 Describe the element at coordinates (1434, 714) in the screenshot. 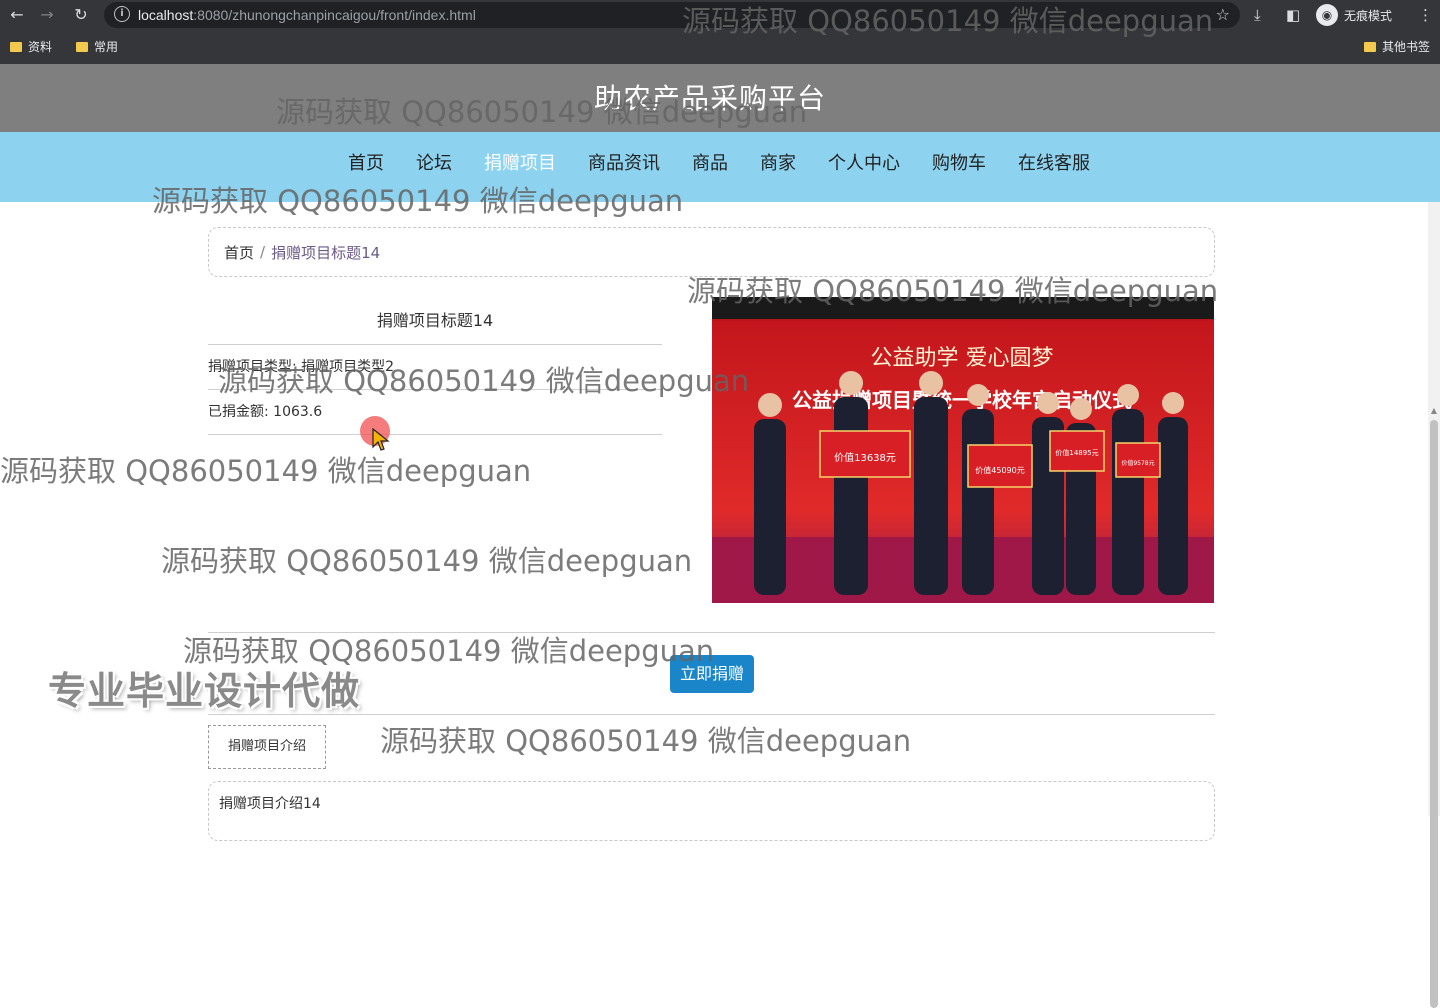

I see `scroll-thumb` at that location.